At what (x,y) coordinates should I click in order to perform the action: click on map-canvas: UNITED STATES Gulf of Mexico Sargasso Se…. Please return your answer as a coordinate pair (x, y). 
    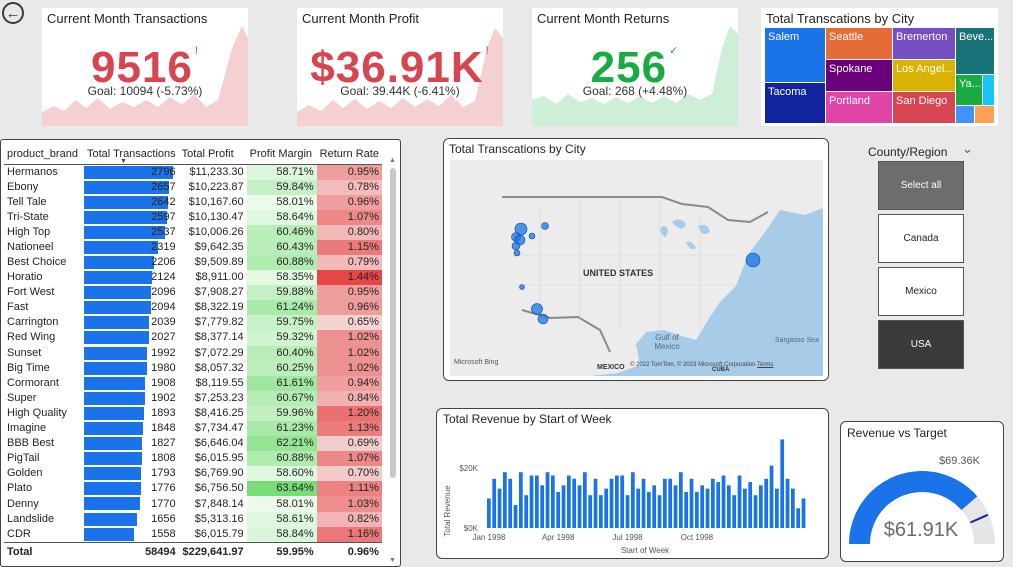
    Looking at the image, I should click on (636, 268).